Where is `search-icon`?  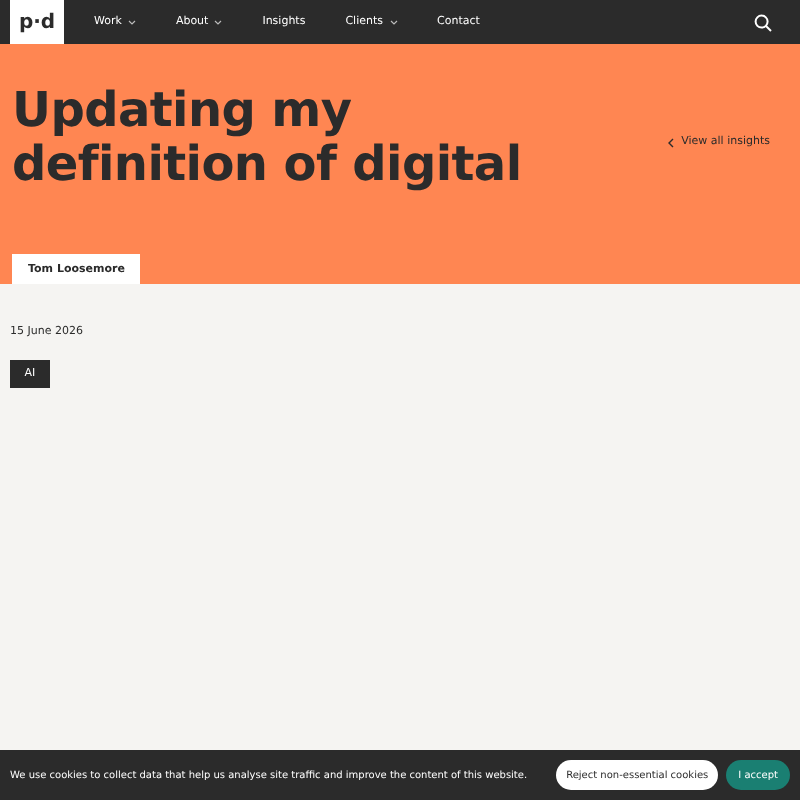 search-icon is located at coordinates (763, 22).